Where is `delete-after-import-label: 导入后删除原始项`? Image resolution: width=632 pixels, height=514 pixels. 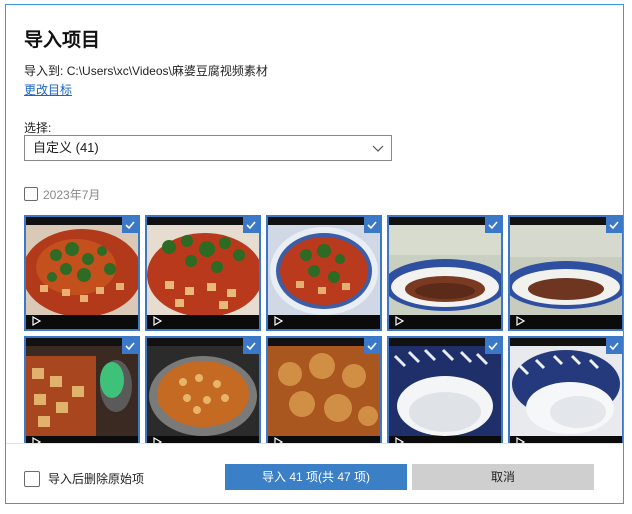 delete-after-import-label: 导入后删除原始项 is located at coordinates (96, 479).